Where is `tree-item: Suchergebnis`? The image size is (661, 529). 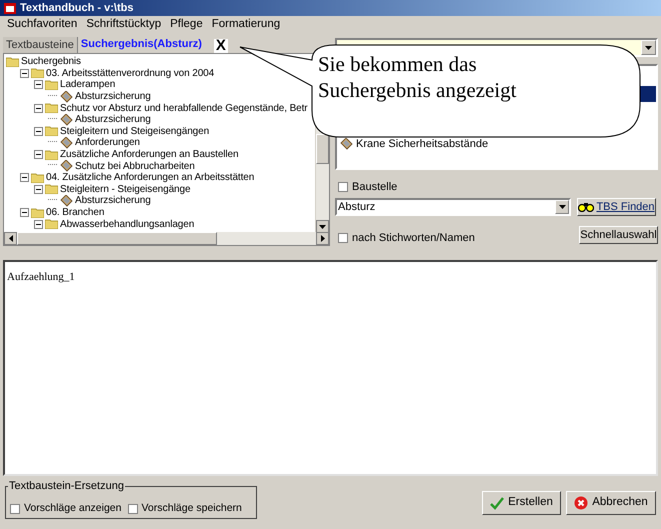
tree-item: Suchergebnis is located at coordinates (51, 62).